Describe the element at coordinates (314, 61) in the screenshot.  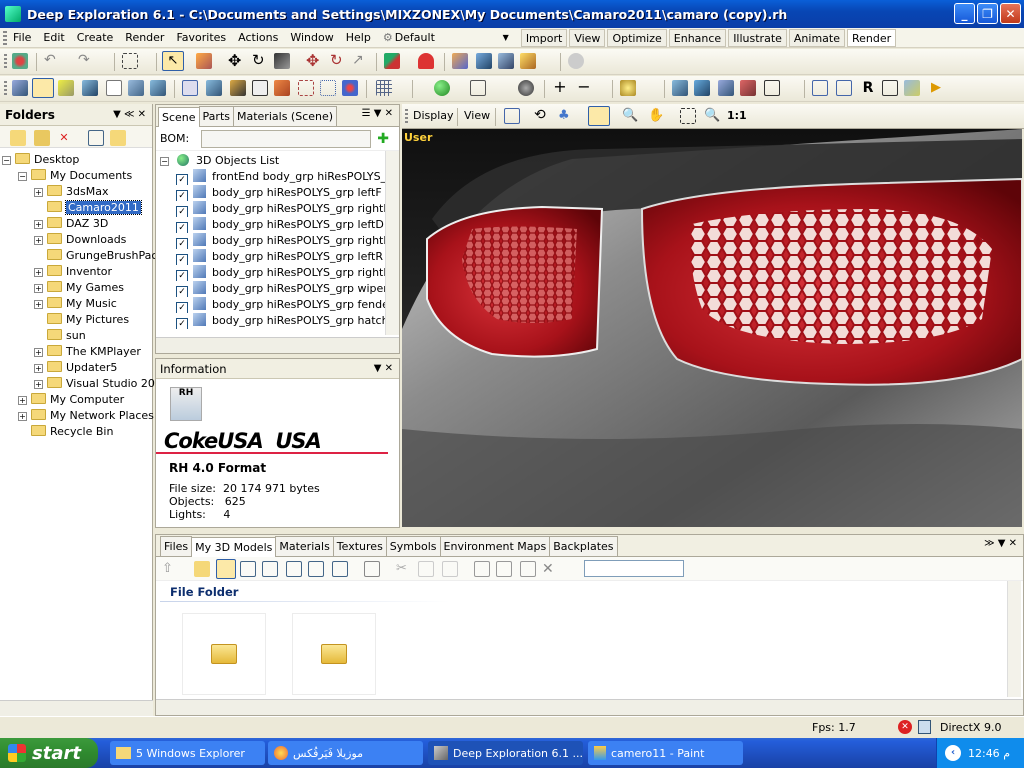
I see `pivot-move-icon: ✥` at that location.